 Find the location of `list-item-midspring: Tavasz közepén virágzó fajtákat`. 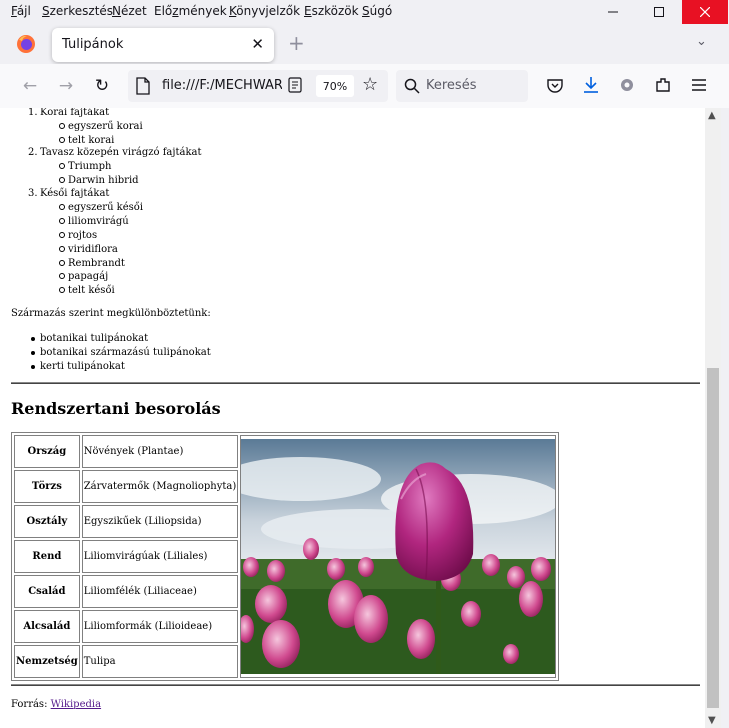

list-item-midspring: Tavasz közepén virágzó fajtákat is located at coordinates (121, 152).